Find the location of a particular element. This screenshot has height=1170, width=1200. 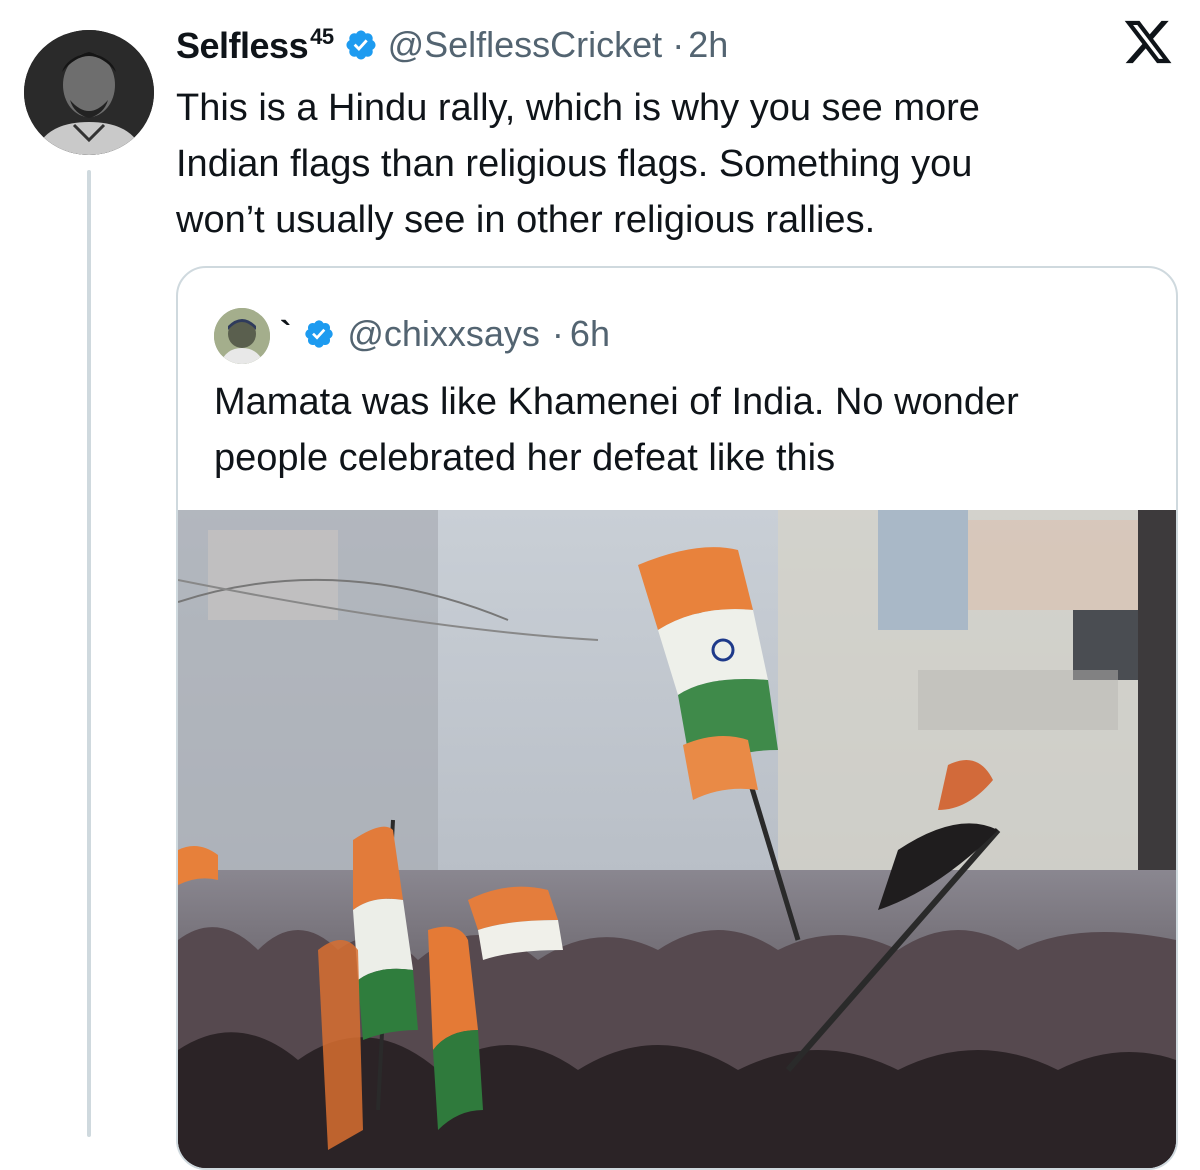

quoted-tweet-header: ` @chixxsays · 6h is located at coordinates (445, 334).